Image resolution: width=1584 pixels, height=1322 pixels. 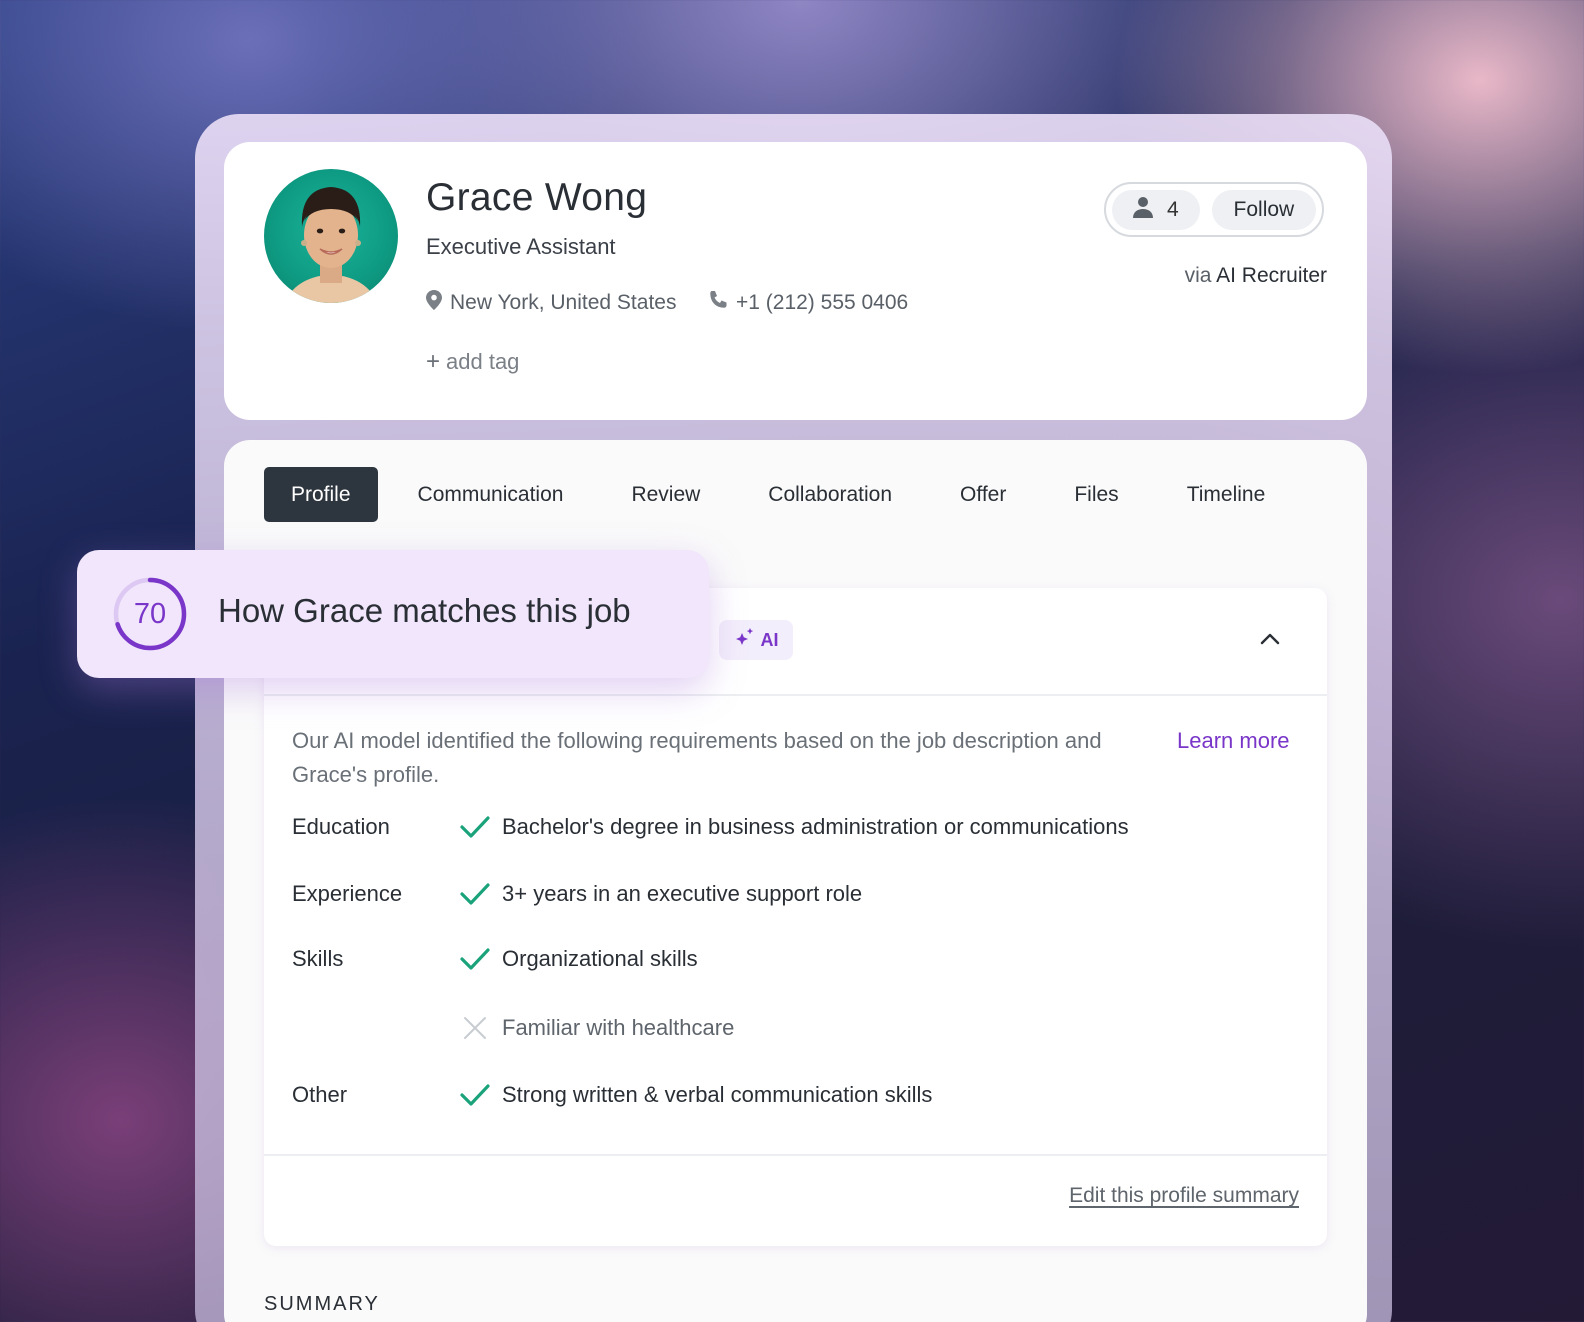 I want to click on chevron-up-icon, so click(x=1270, y=639).